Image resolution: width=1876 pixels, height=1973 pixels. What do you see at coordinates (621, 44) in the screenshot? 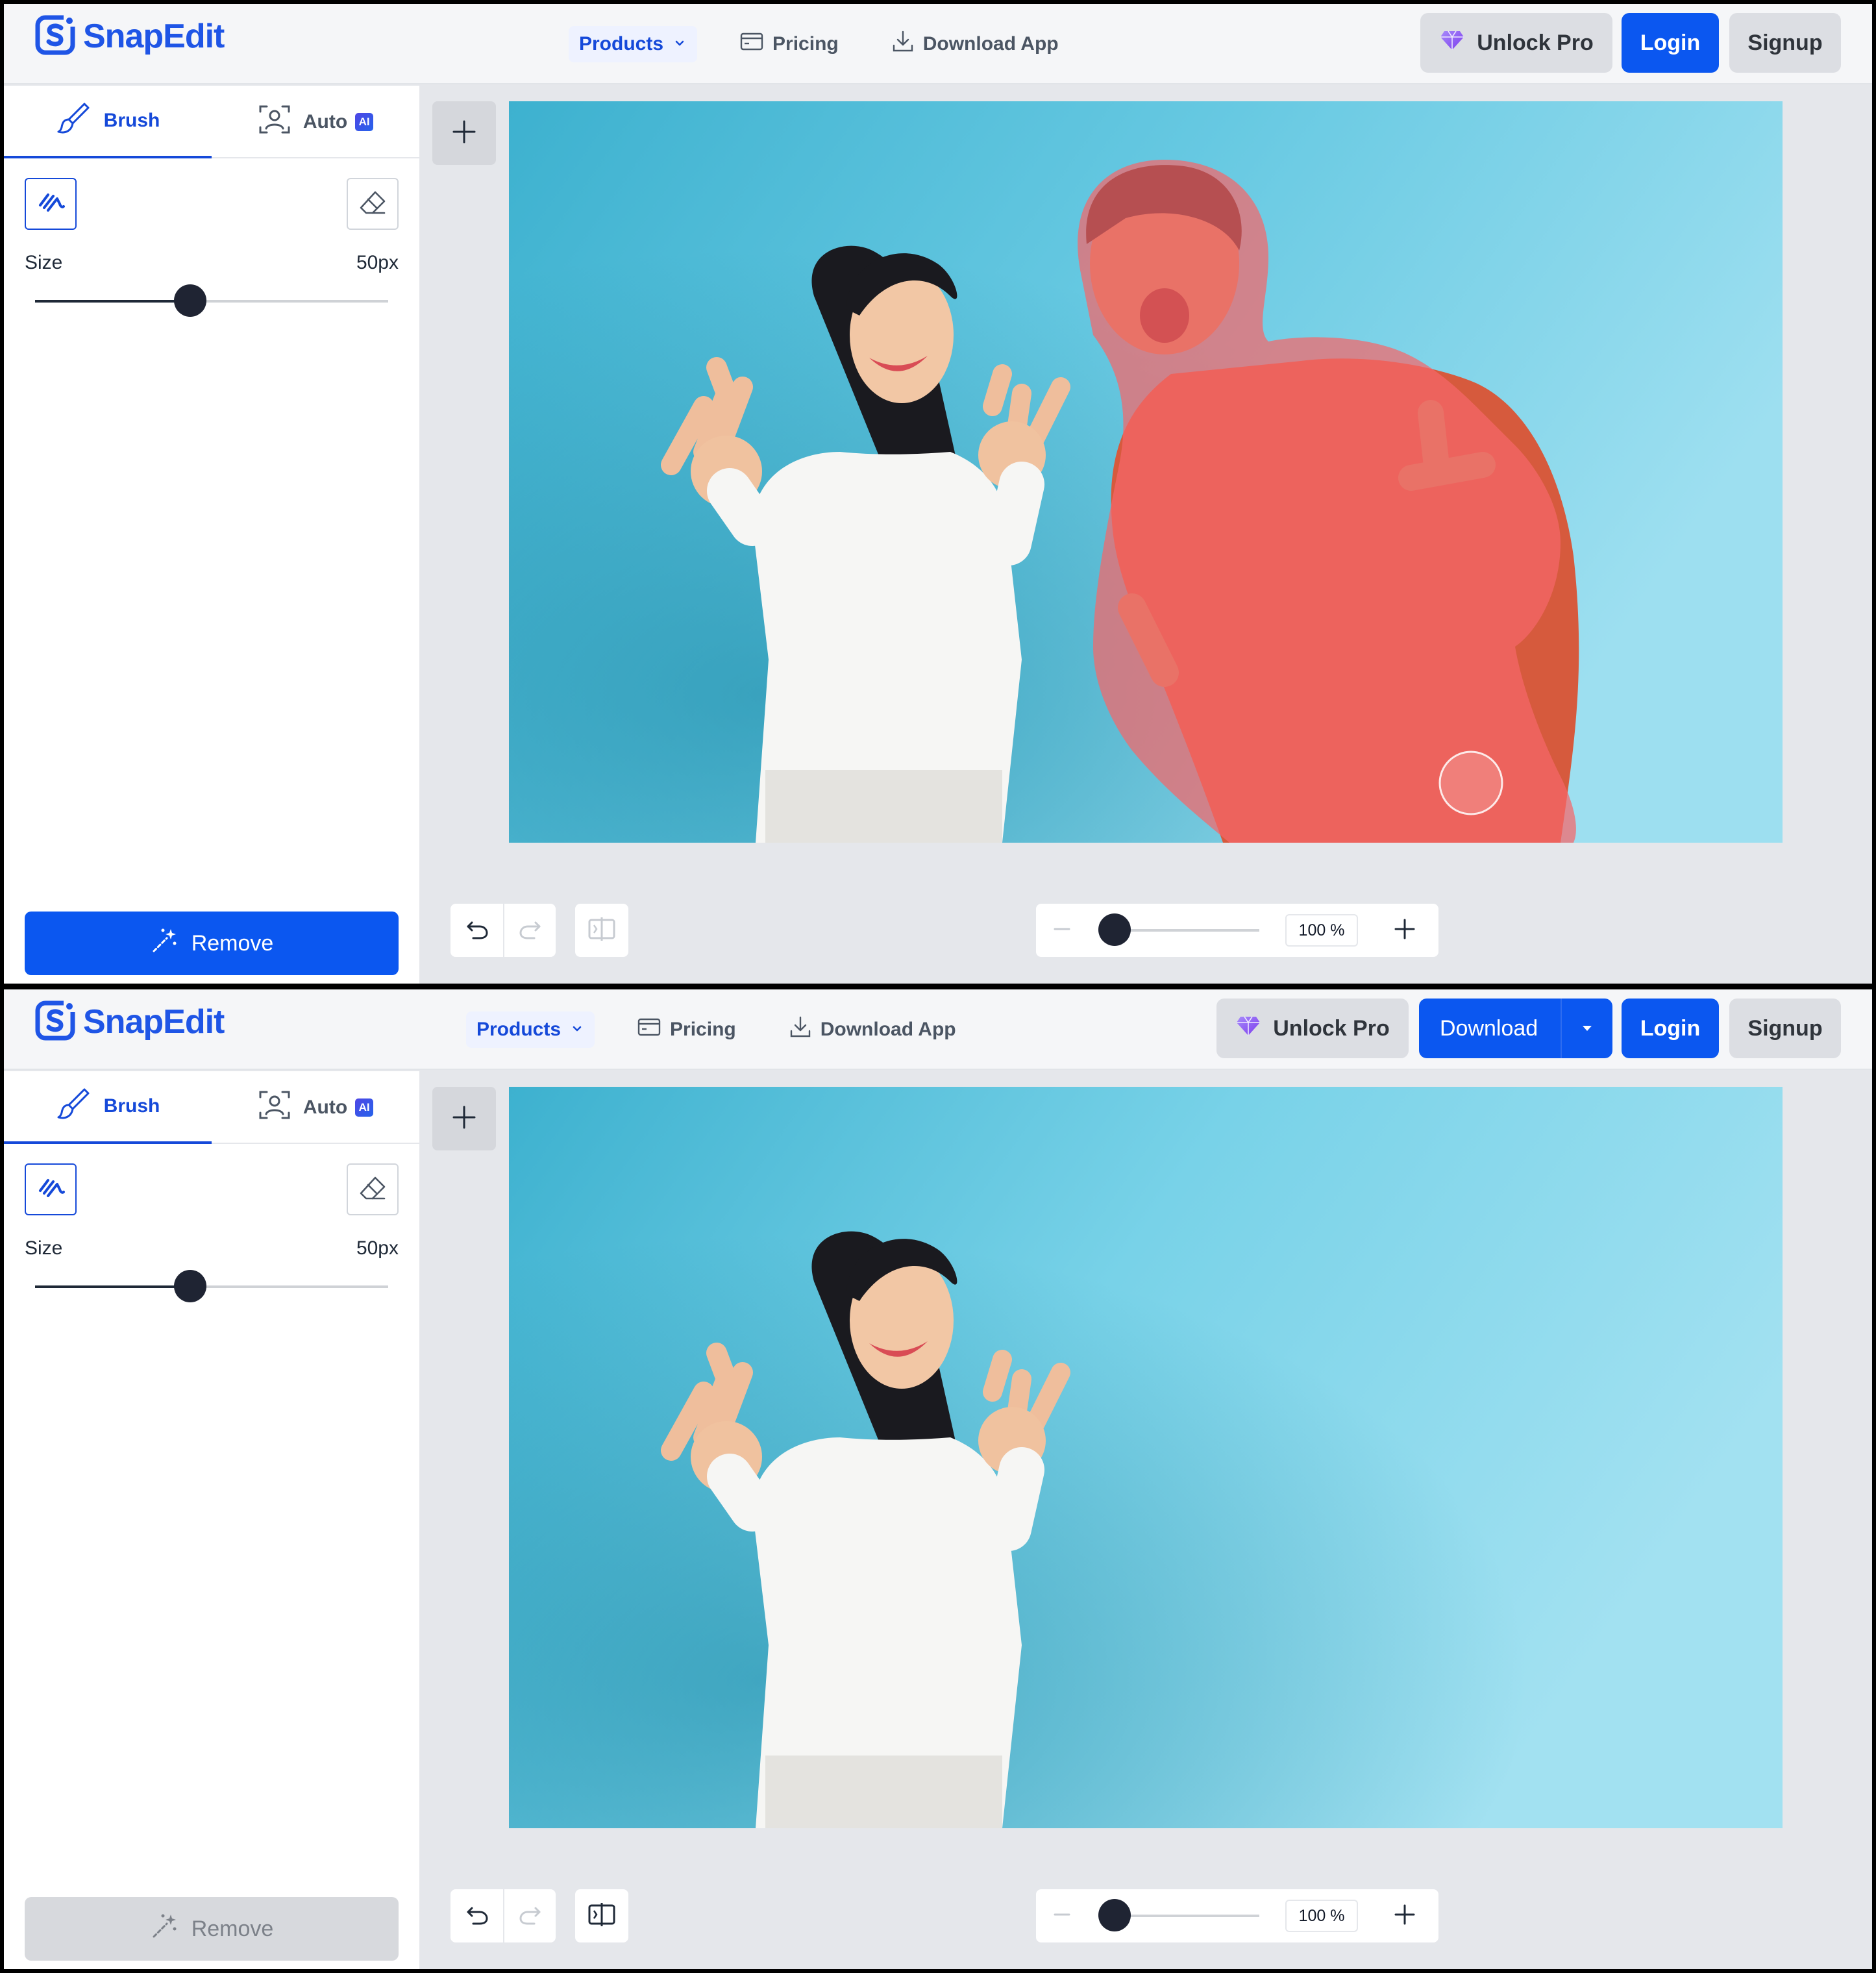
I see `nav-products-label: Products` at bounding box center [621, 44].